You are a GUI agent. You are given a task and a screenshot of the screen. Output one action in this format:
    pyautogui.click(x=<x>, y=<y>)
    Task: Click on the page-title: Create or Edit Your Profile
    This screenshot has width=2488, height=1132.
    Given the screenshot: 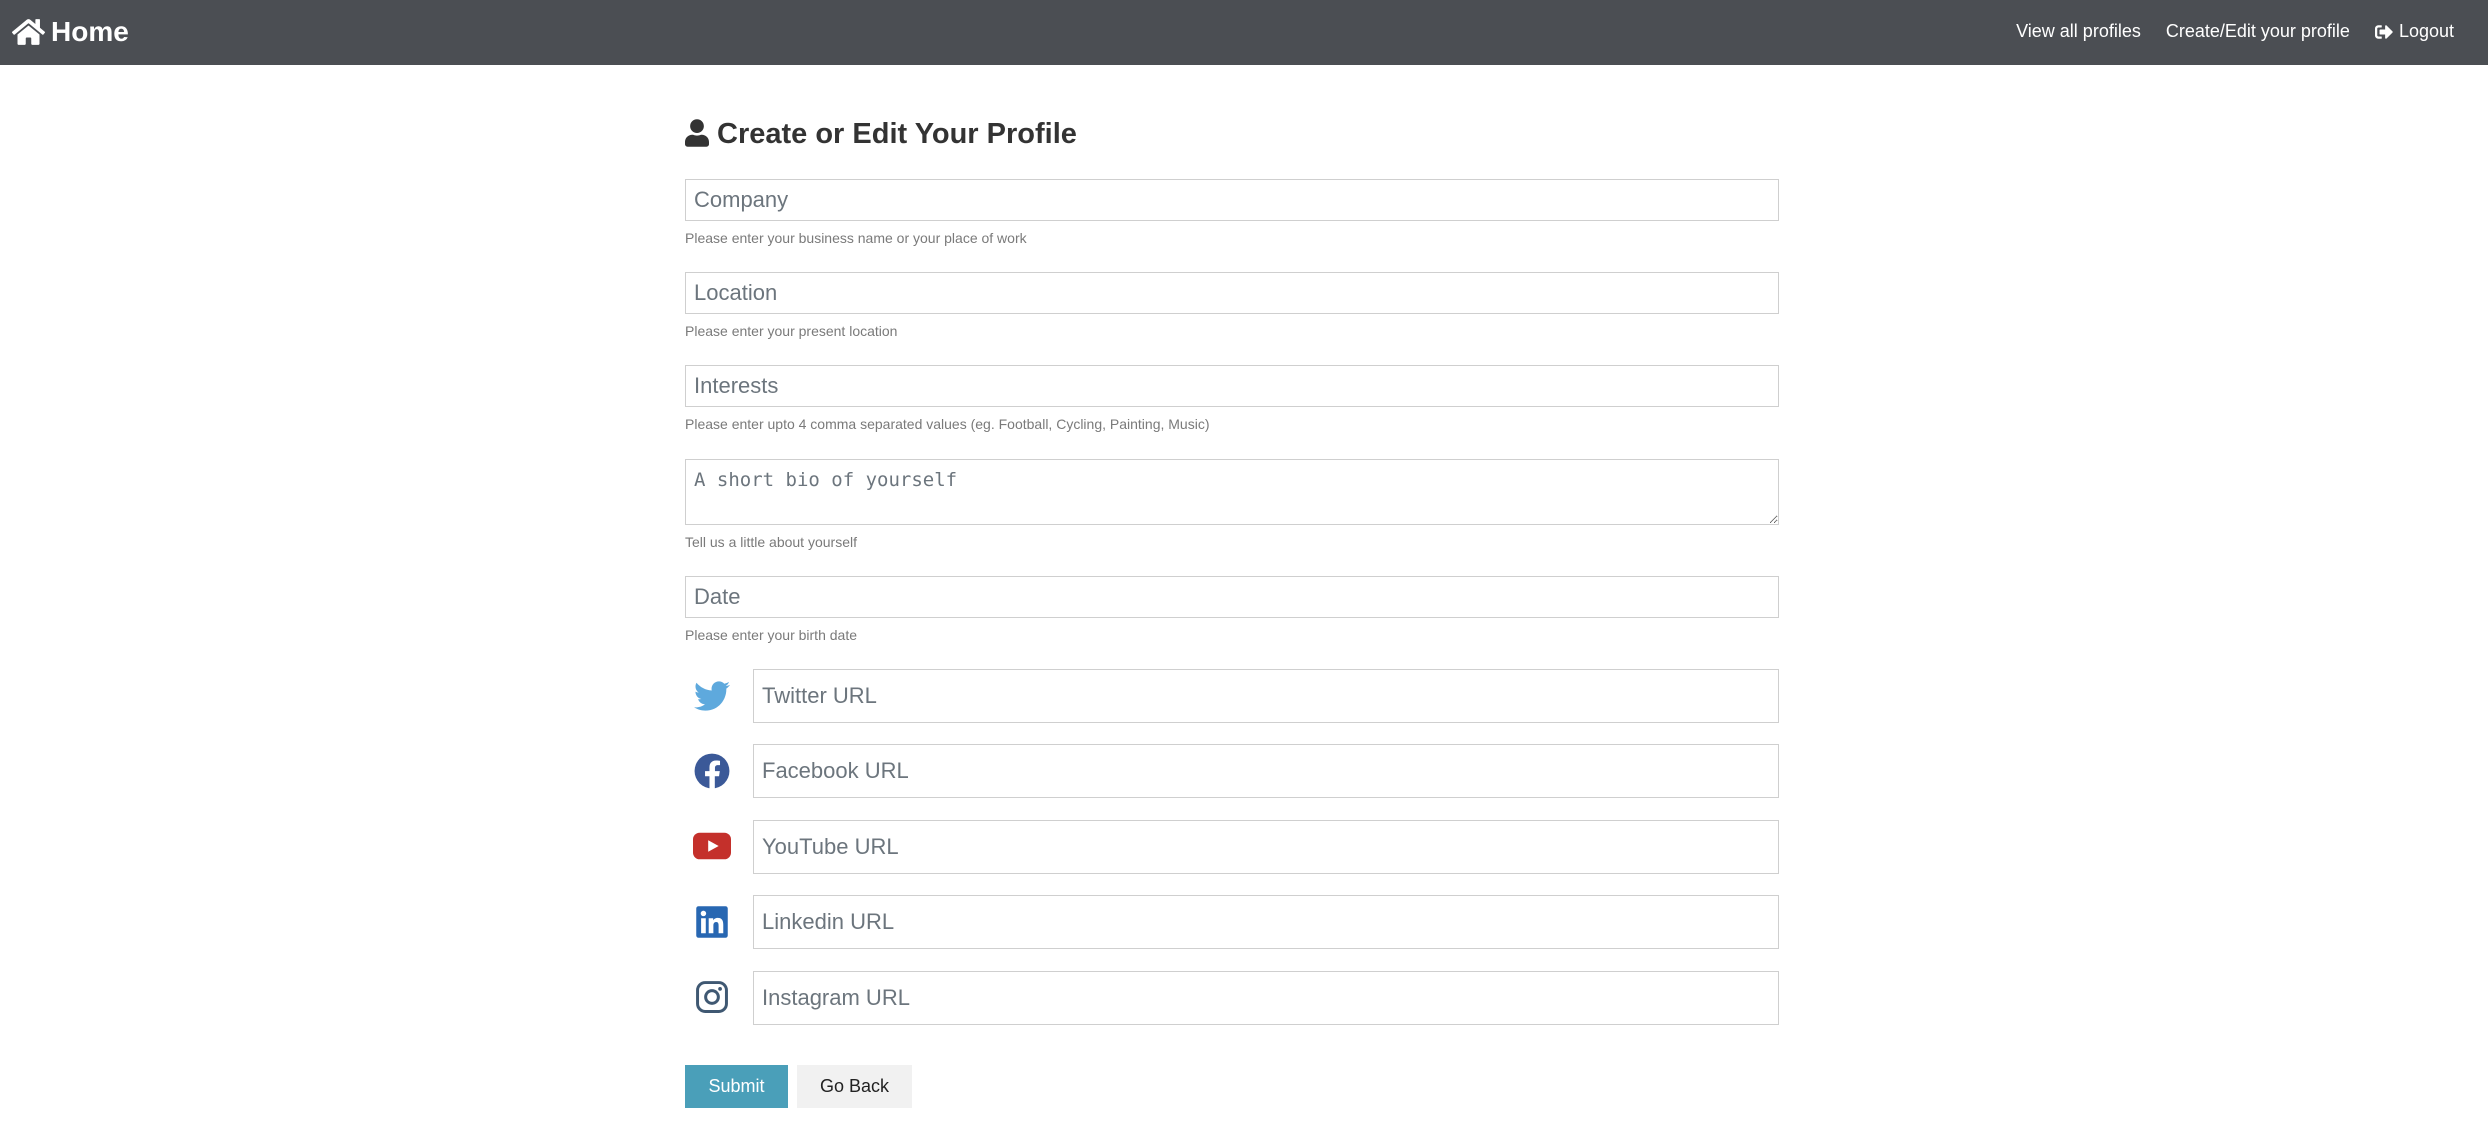 What is the action you would take?
    pyautogui.click(x=881, y=134)
    